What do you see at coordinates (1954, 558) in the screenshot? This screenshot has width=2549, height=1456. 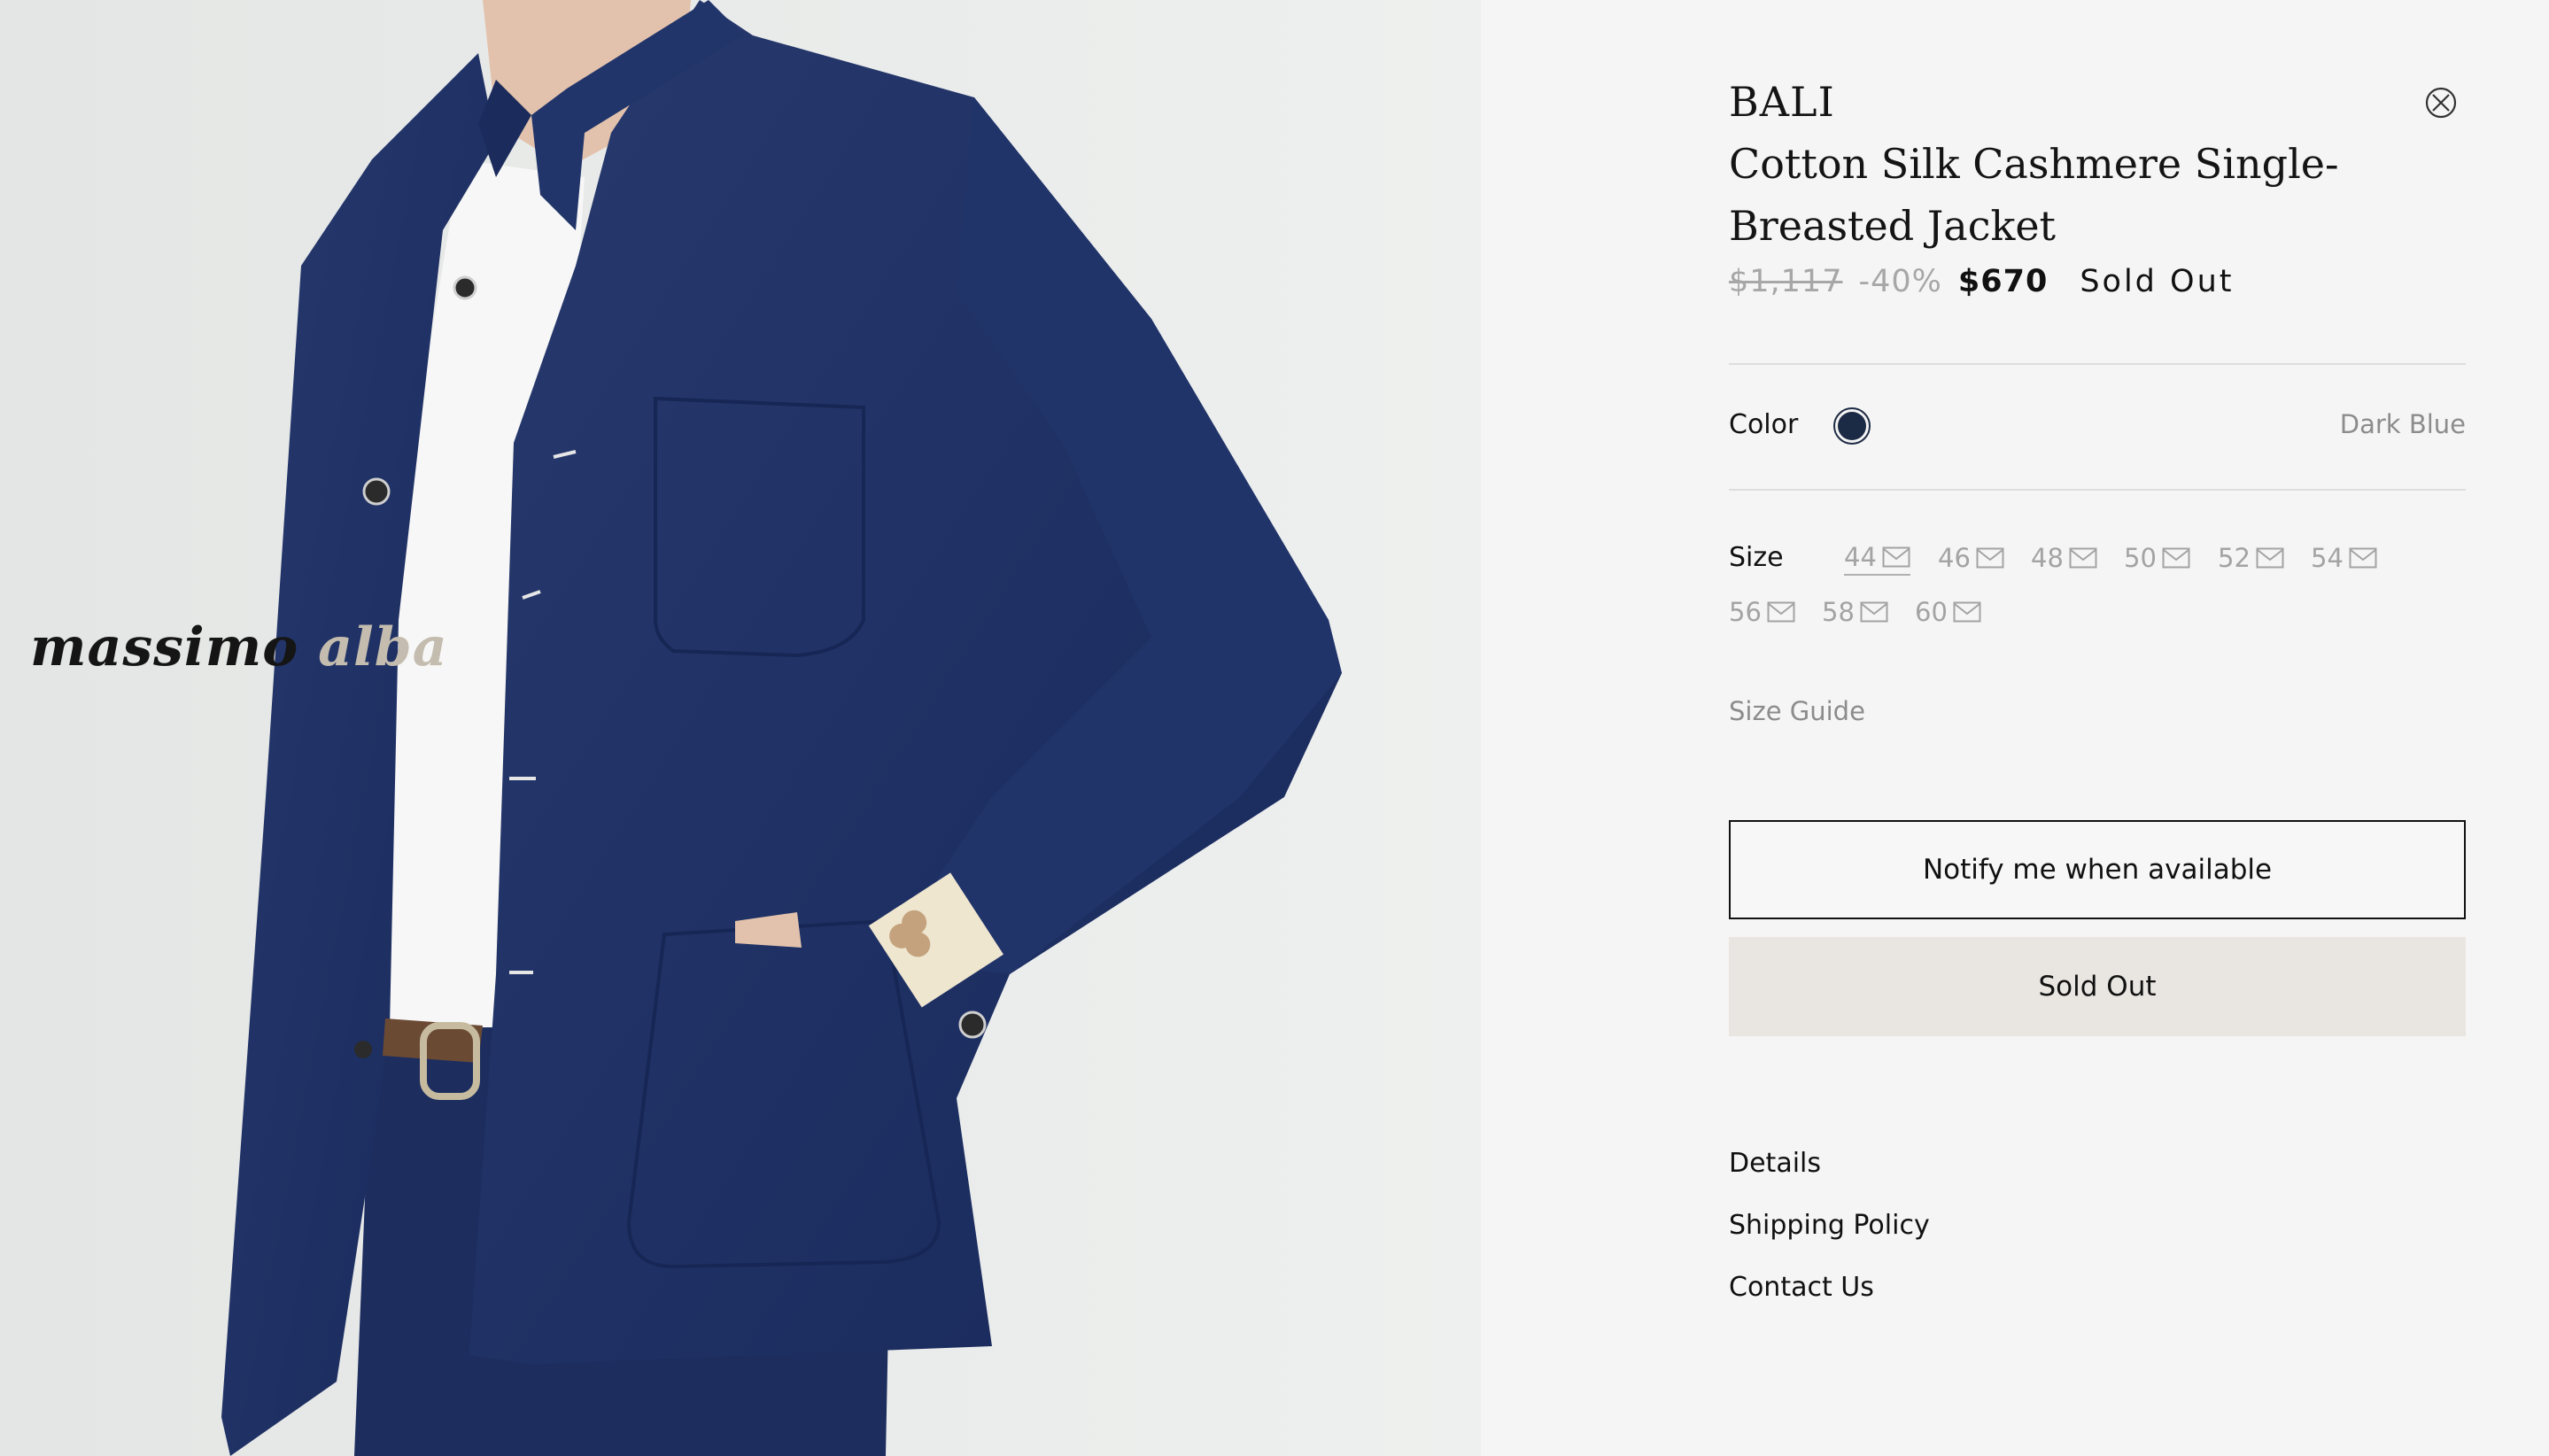 I see `size-value: 46` at bounding box center [1954, 558].